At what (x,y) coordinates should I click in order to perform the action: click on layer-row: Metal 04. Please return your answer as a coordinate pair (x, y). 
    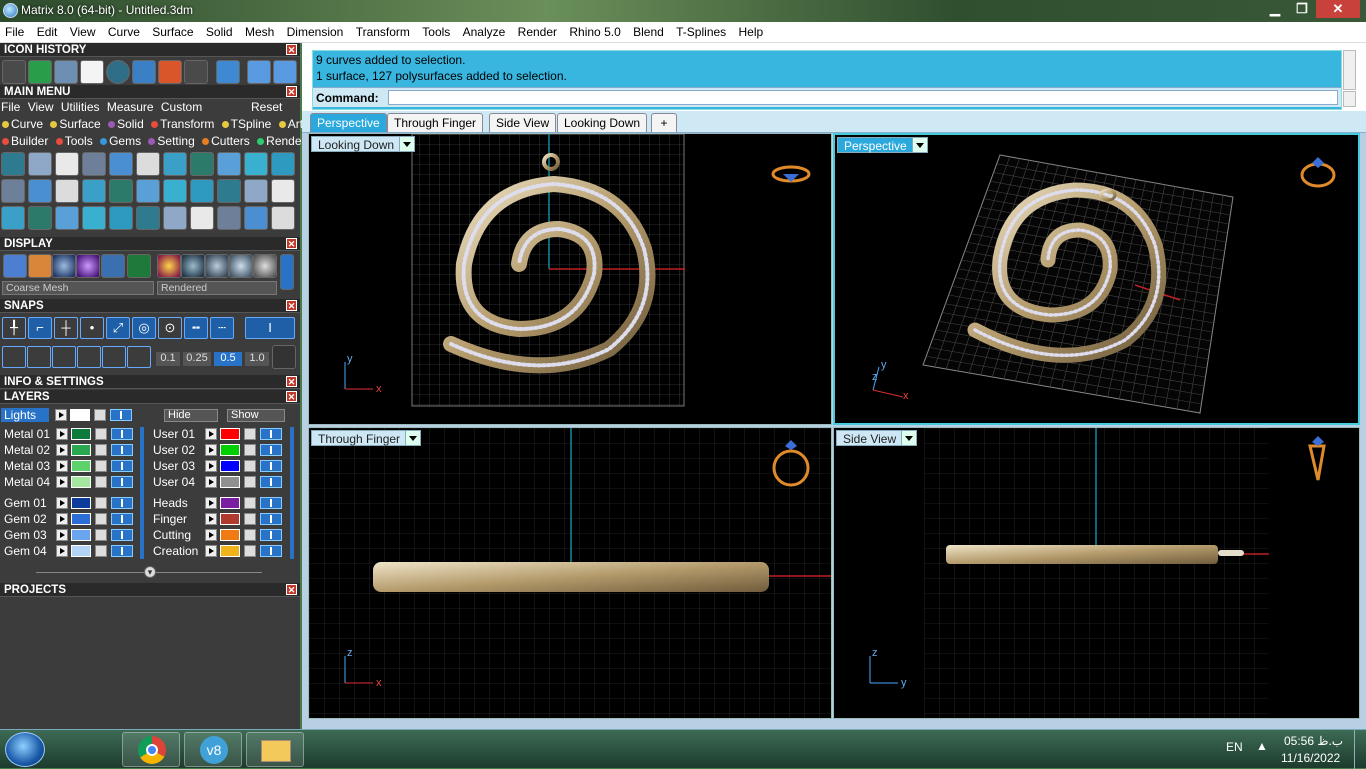
    Looking at the image, I should click on (73, 482).